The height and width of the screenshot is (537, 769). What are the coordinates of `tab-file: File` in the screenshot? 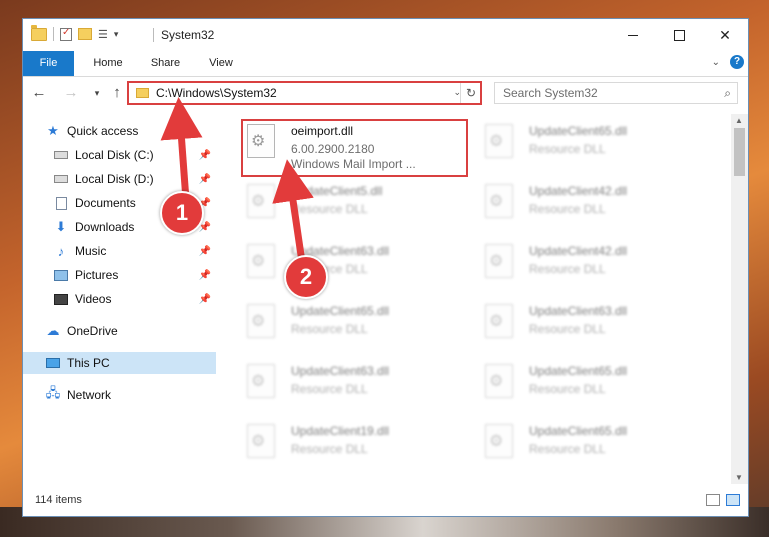 It's located at (48, 63).